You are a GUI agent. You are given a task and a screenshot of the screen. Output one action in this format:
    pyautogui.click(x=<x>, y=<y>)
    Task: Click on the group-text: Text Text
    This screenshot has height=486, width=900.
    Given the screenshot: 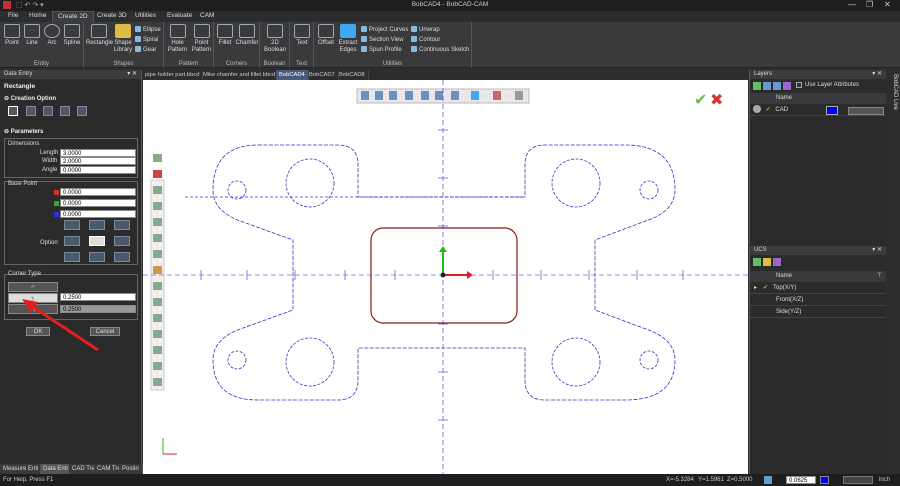 What is the action you would take?
    pyautogui.click(x=302, y=45)
    